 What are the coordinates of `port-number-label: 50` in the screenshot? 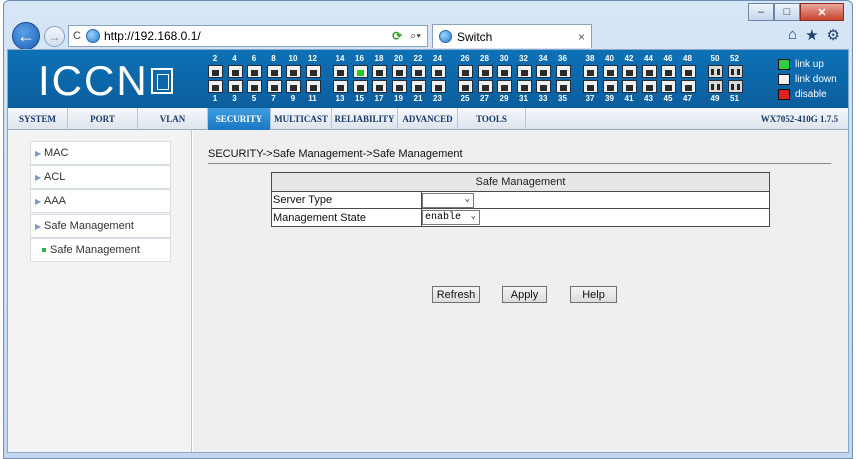 It's located at (715, 58).